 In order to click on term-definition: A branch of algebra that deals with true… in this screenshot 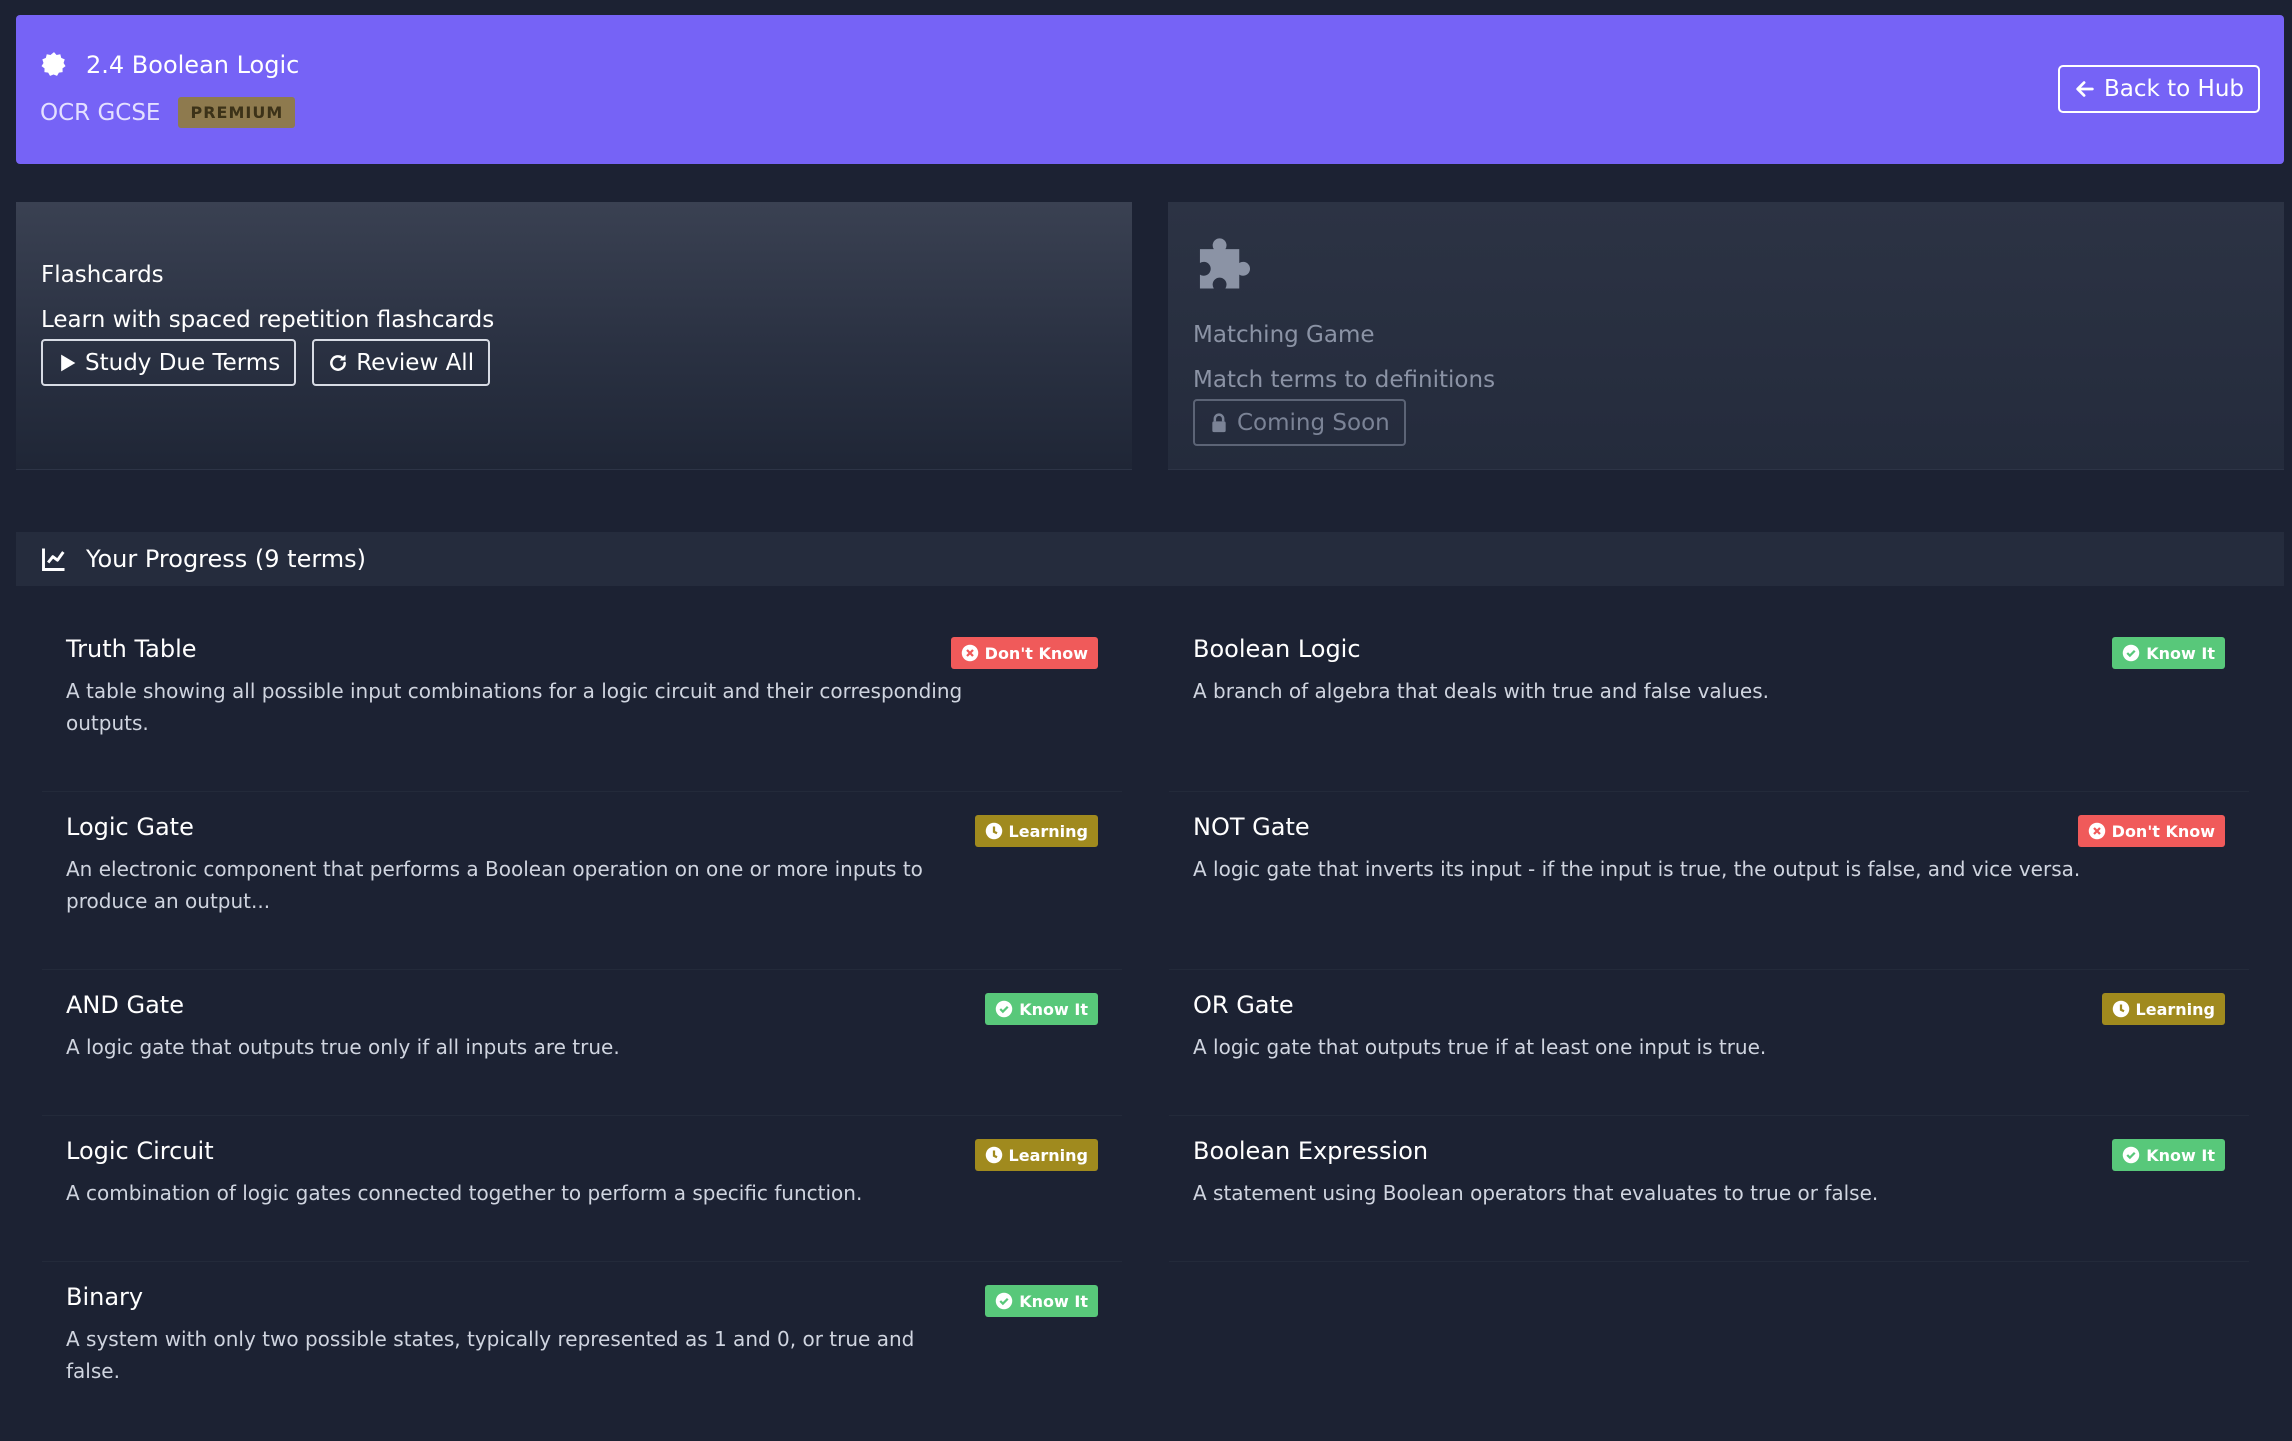, I will do `click(1481, 691)`.